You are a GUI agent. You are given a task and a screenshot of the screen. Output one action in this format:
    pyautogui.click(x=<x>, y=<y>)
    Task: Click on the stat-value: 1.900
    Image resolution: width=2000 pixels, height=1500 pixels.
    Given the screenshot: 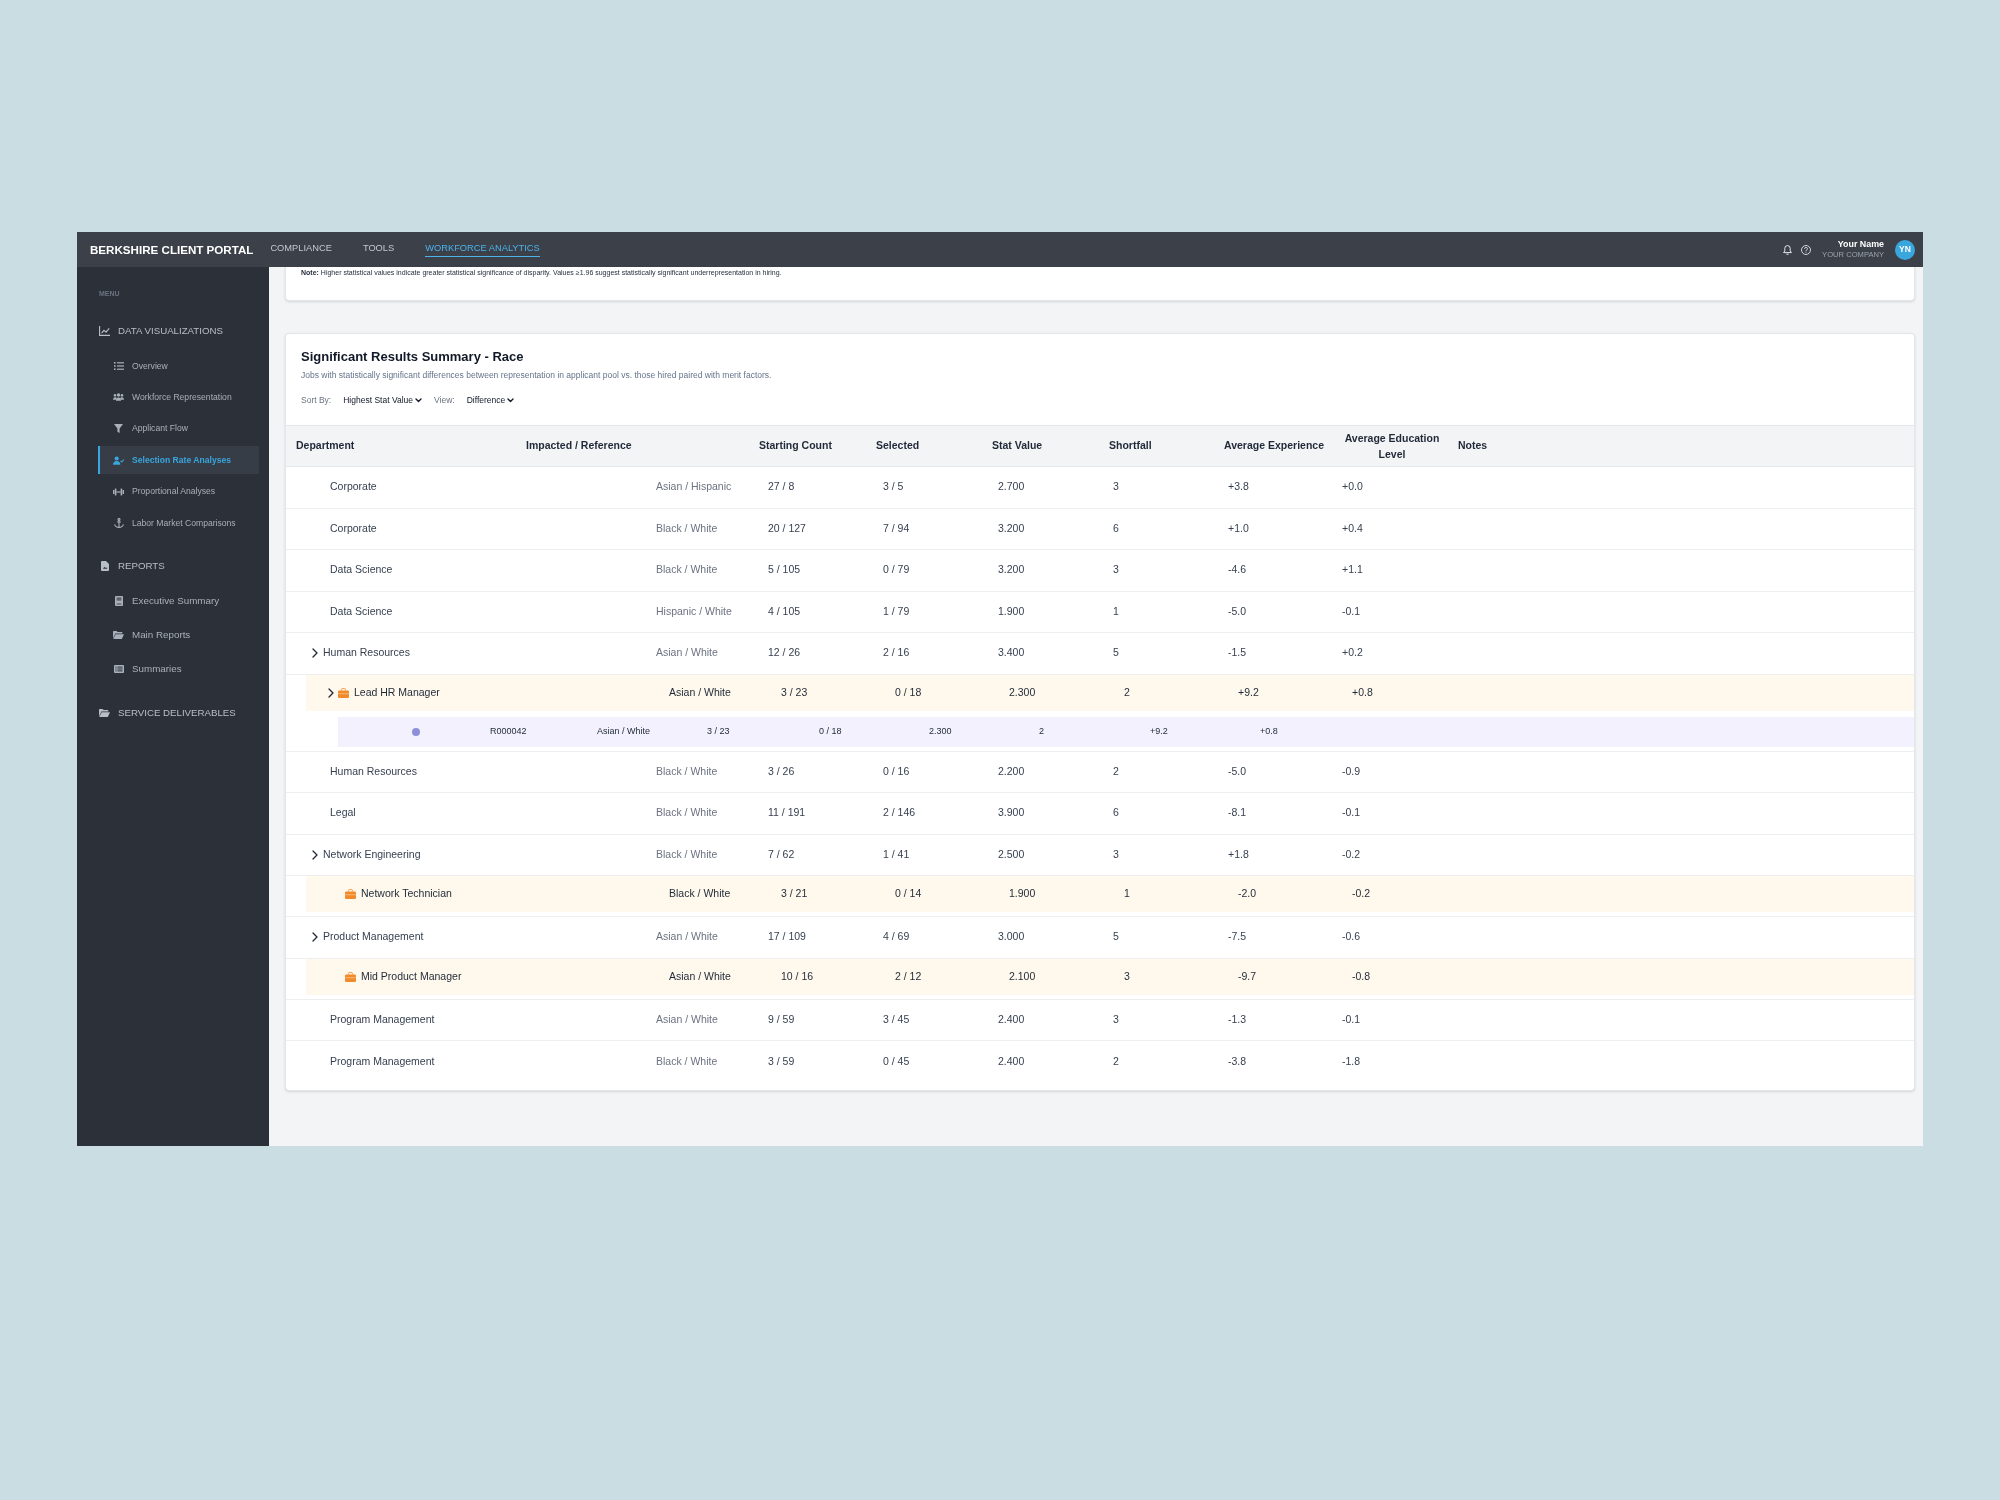 What is the action you would take?
    pyautogui.click(x=1011, y=611)
    